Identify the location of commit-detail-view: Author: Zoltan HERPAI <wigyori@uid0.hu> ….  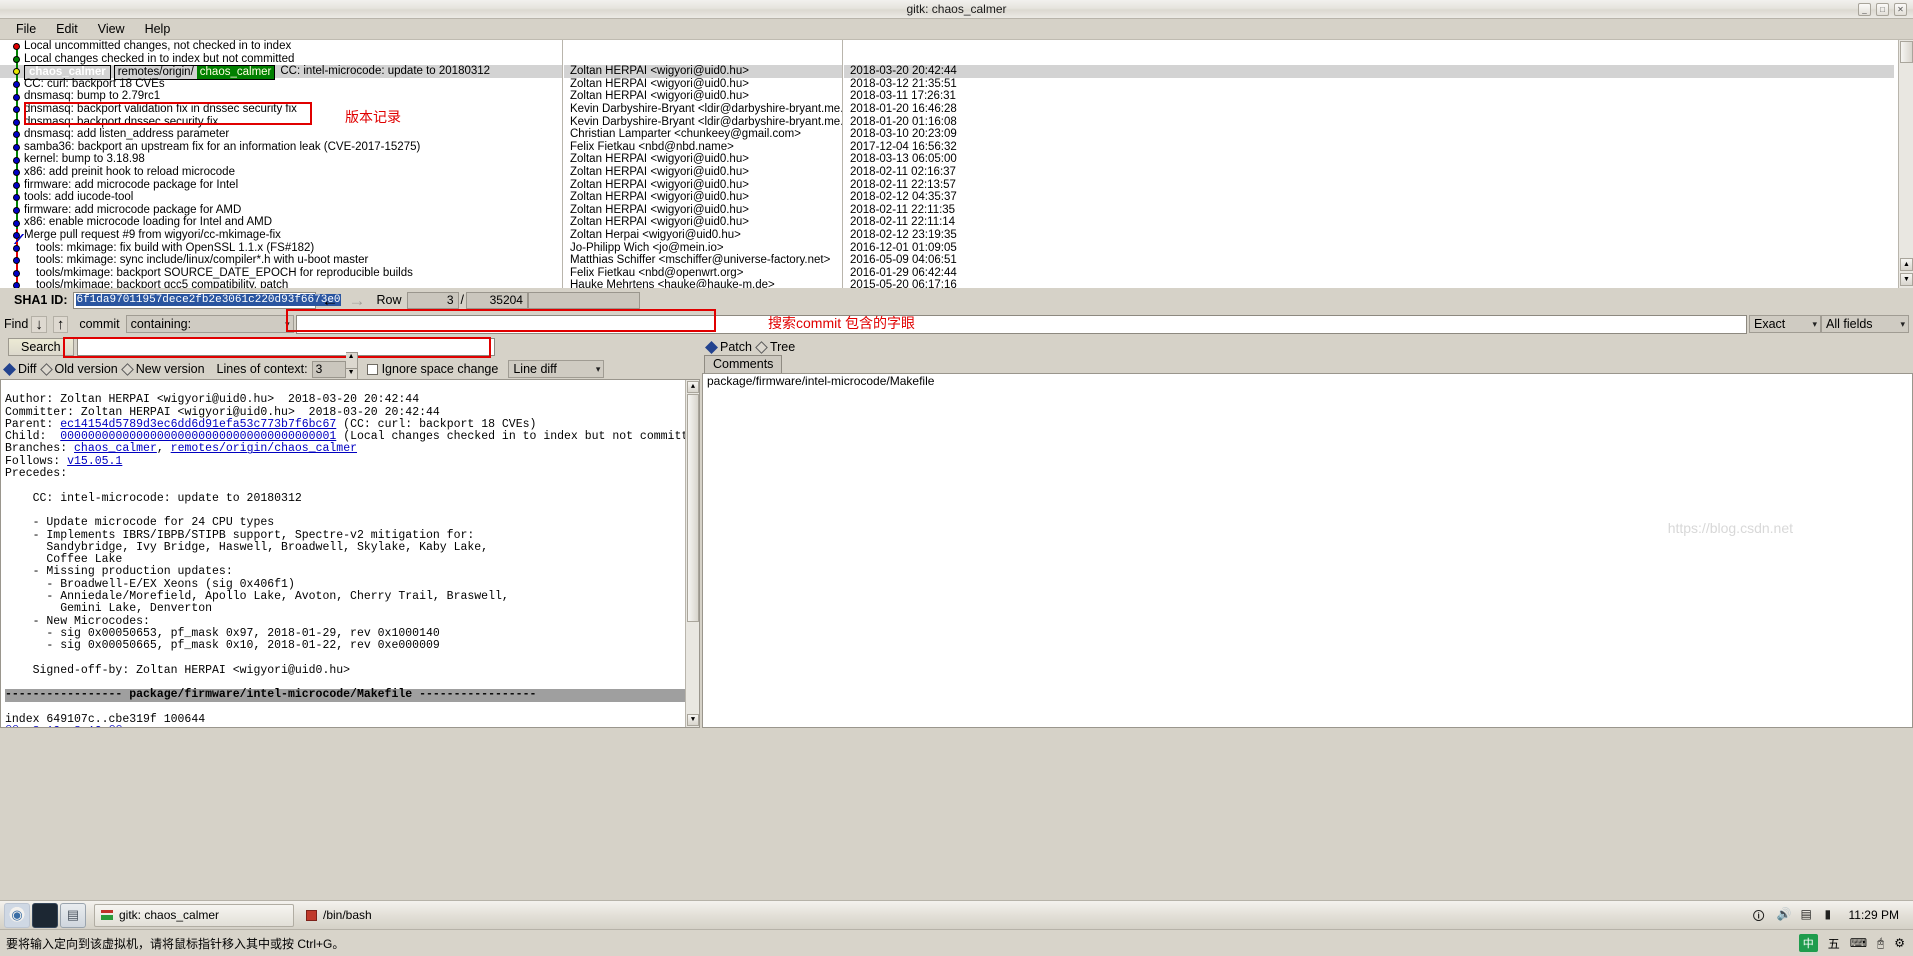
(350, 553).